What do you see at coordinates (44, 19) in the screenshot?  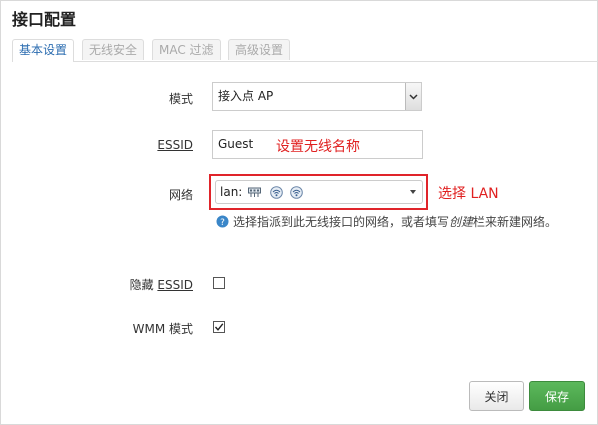 I see `dialog-title: 接口配置` at bounding box center [44, 19].